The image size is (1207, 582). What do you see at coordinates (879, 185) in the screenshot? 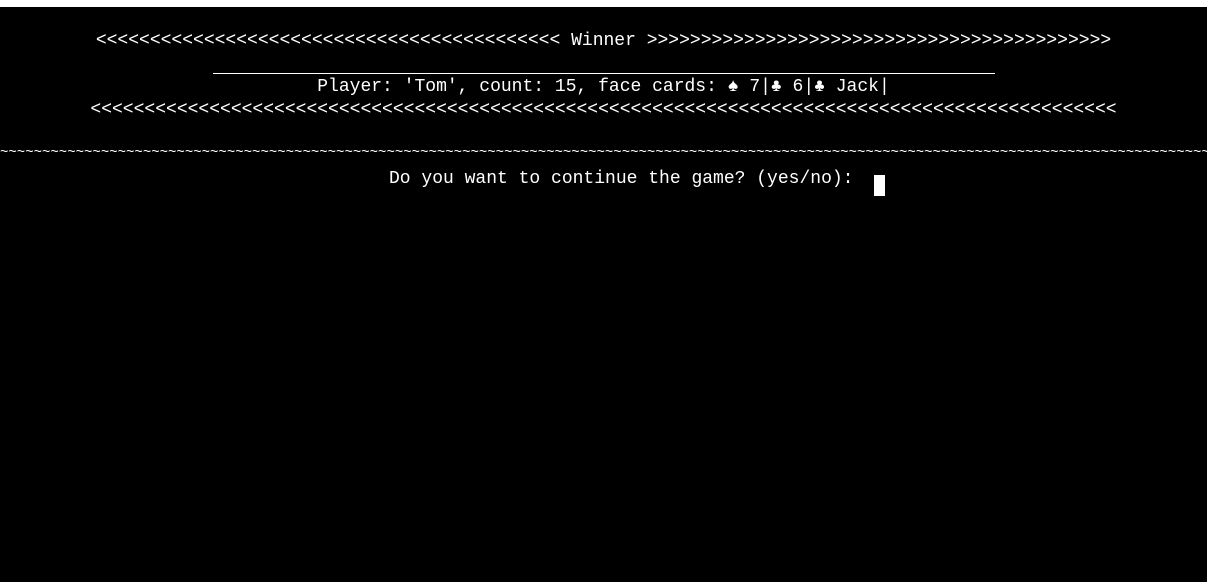
I see `input-cursor` at bounding box center [879, 185].